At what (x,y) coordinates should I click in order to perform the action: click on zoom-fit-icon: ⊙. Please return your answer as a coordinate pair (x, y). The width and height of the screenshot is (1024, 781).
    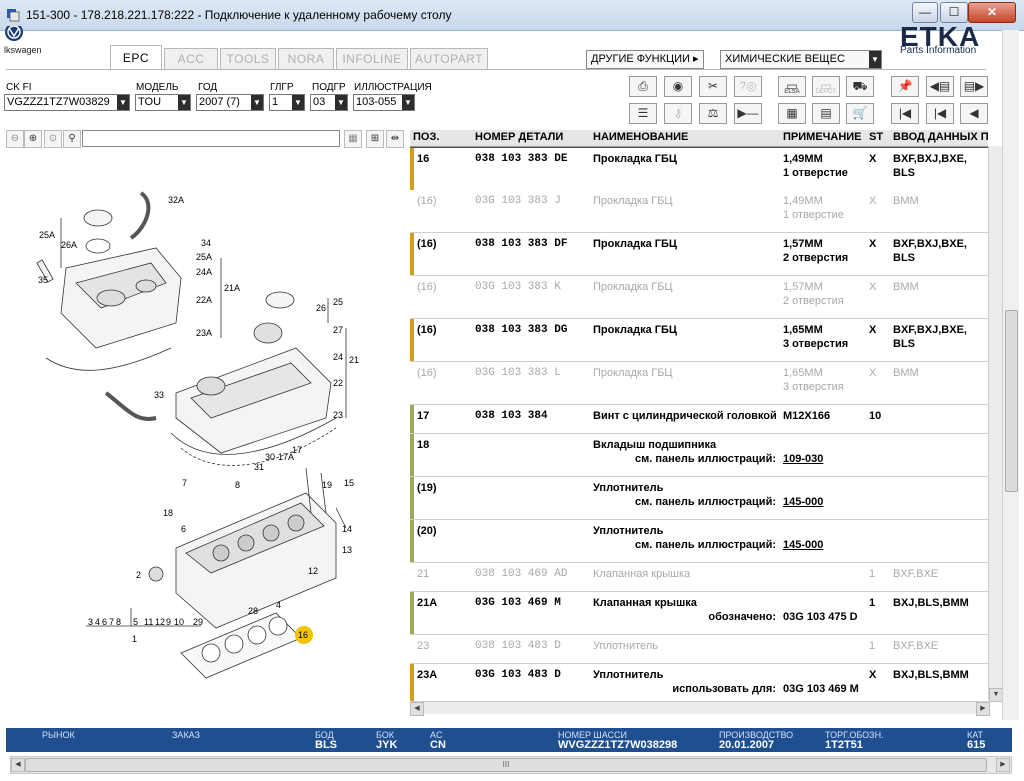
    Looking at the image, I should click on (53, 139).